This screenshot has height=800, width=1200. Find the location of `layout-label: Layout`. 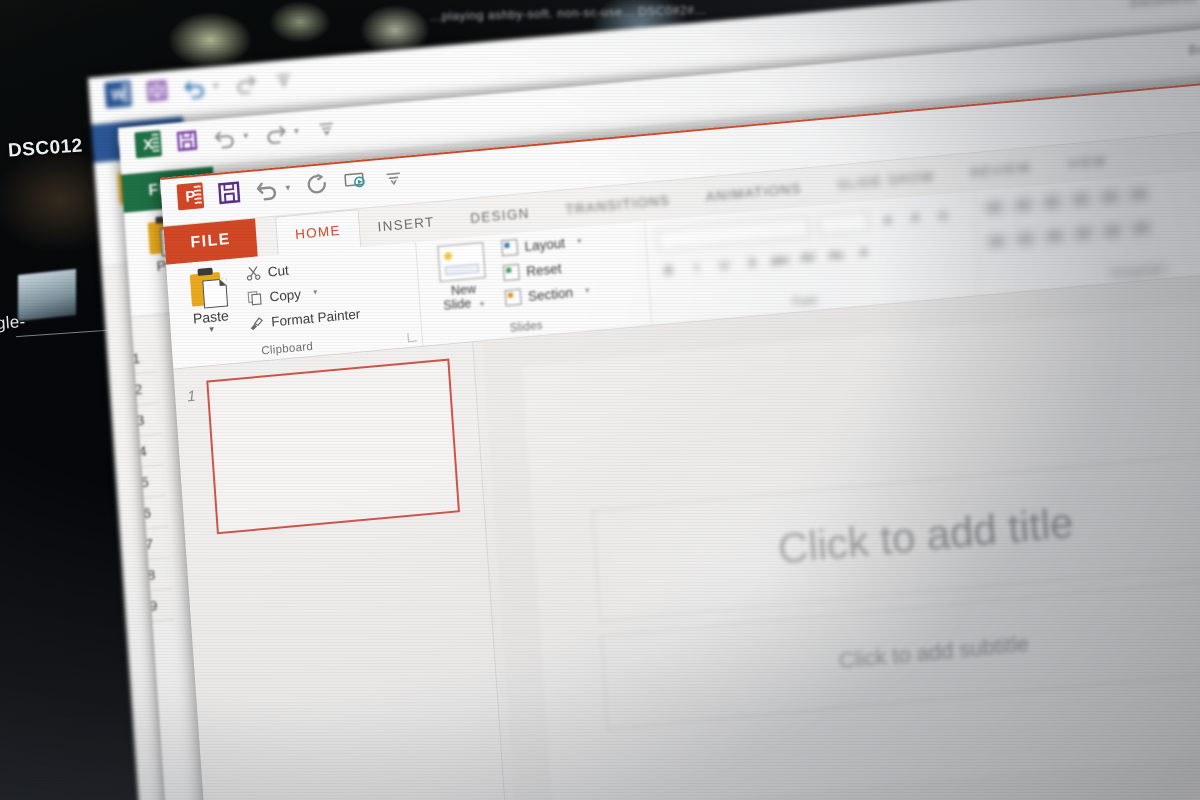

layout-label: Layout is located at coordinates (545, 244).